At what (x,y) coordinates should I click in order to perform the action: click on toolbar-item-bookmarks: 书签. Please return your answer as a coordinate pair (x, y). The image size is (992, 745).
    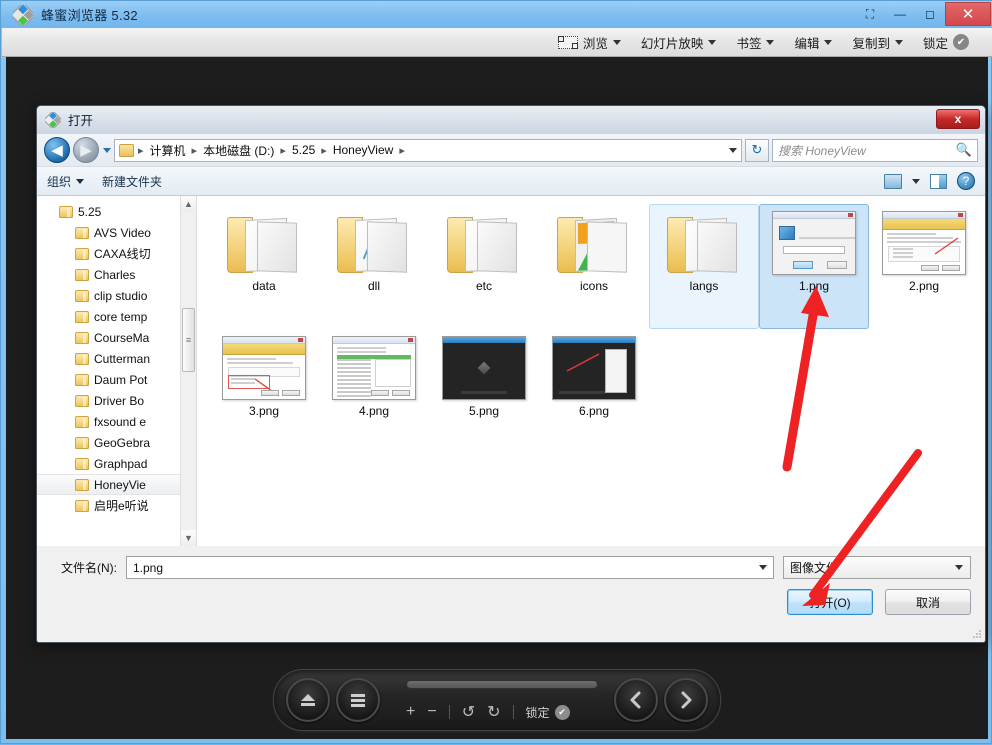
    Looking at the image, I should click on (755, 42).